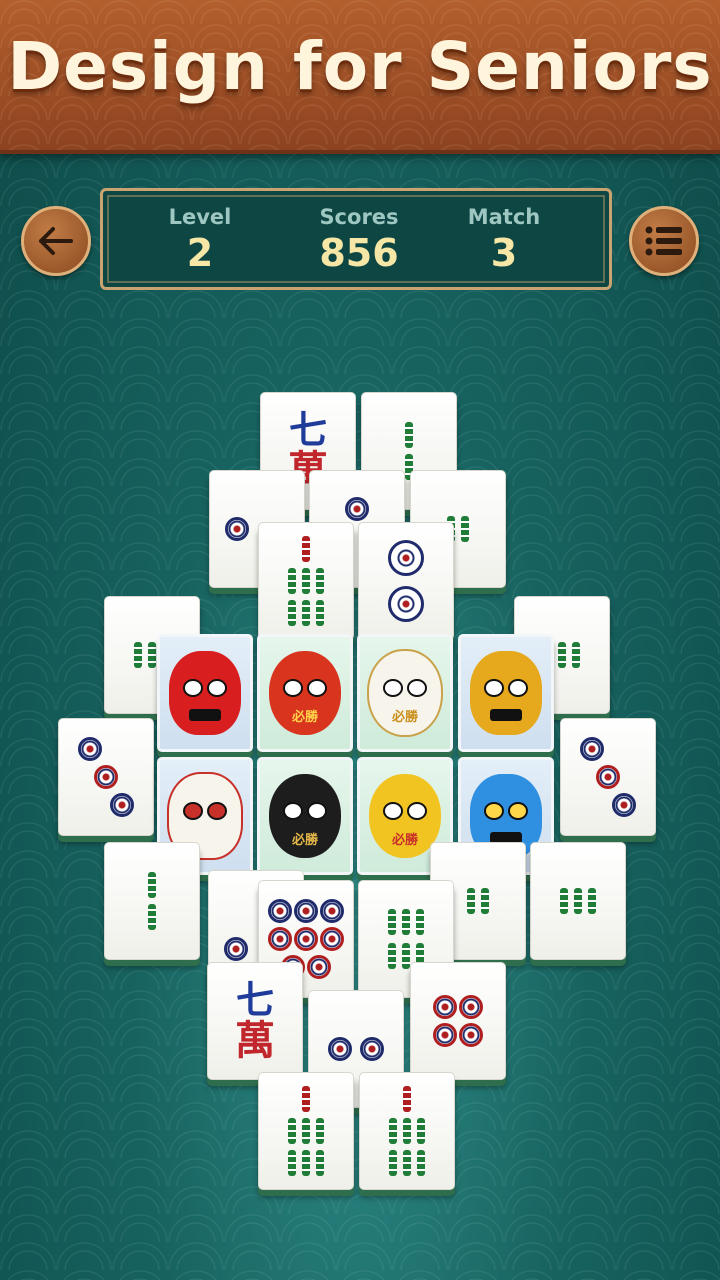  What do you see at coordinates (255, 1040) in the screenshot?
I see `character-wan-glyph: 萬` at bounding box center [255, 1040].